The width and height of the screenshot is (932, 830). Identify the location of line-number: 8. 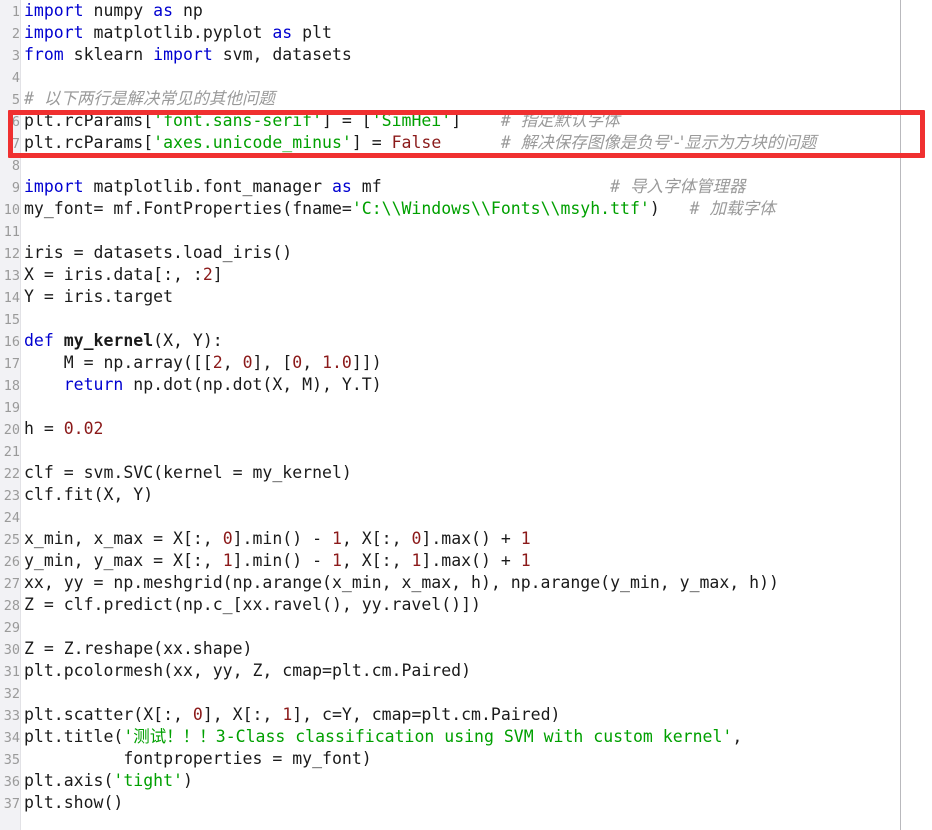
(15, 166).